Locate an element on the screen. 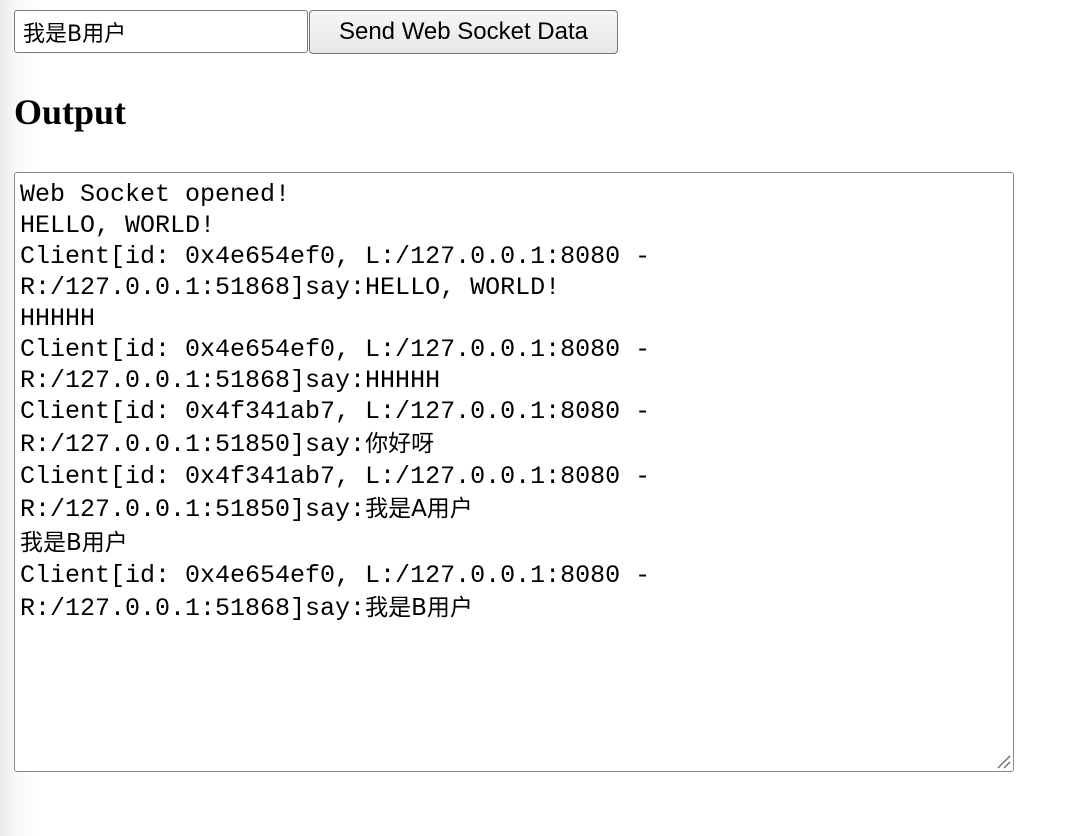 This screenshot has width=1078, height=836. output-heading: Output is located at coordinates (70, 112).